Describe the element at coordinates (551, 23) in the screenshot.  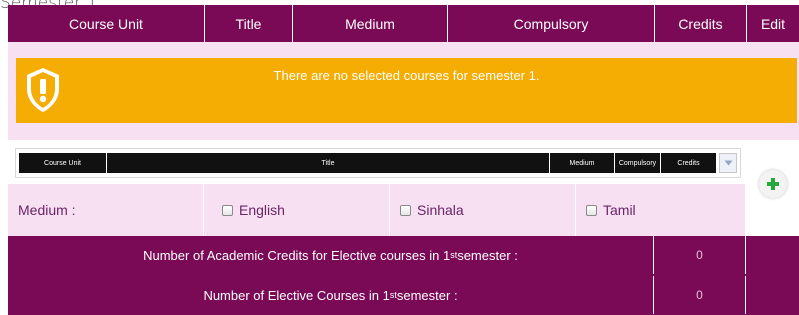
I see `column-compulsory: Compulsory` at that location.